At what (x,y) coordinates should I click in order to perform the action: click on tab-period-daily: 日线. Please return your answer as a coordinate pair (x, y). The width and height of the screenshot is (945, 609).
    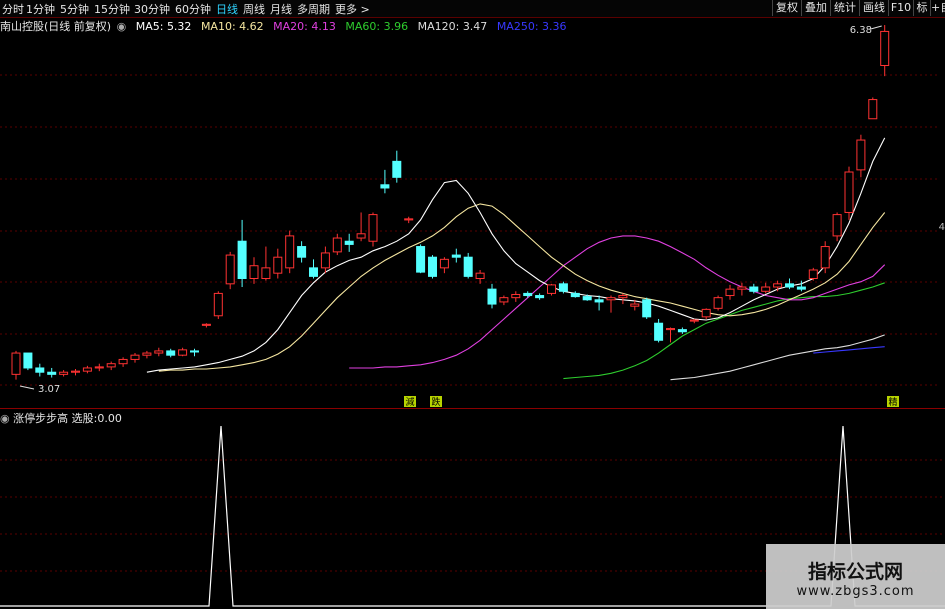
    Looking at the image, I should click on (227, 9).